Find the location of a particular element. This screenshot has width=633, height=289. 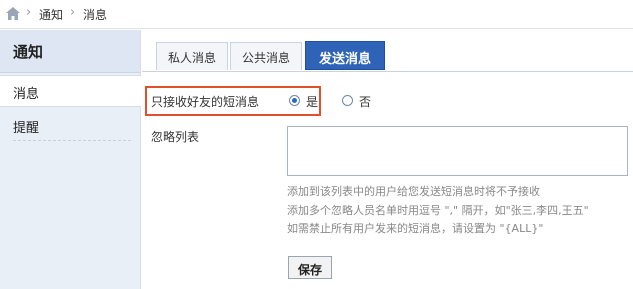

sidebar-item-label: 消息 is located at coordinates (26, 94).